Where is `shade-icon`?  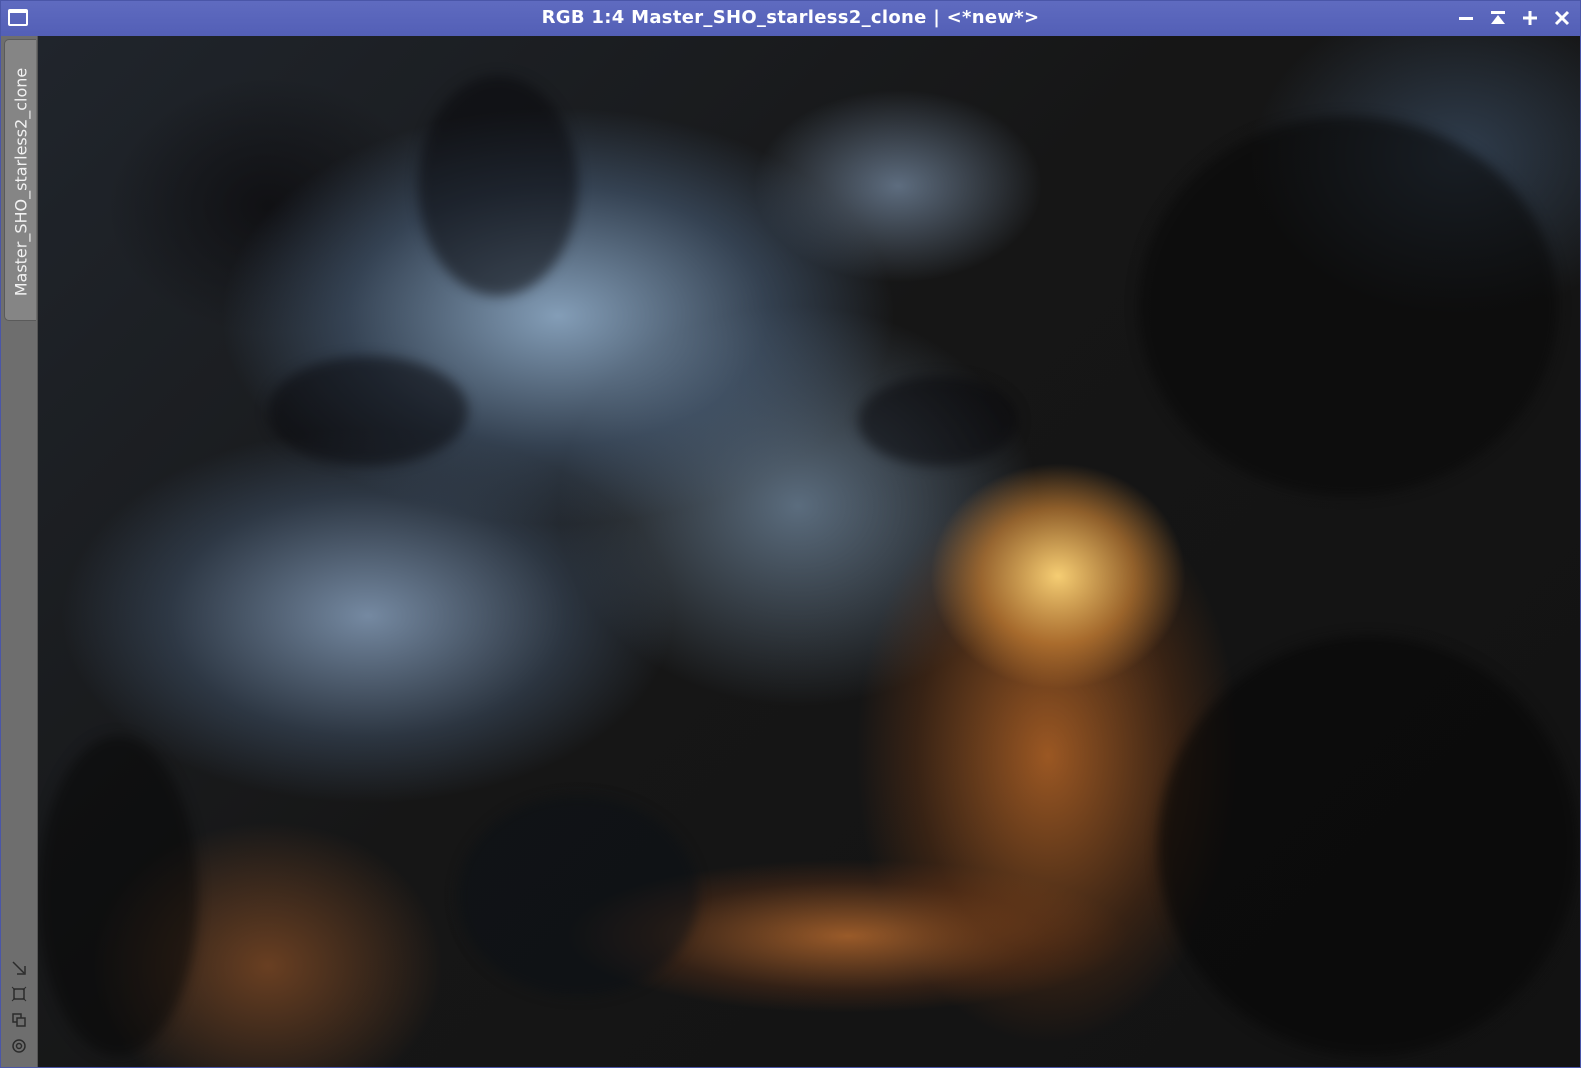 shade-icon is located at coordinates (1498, 18).